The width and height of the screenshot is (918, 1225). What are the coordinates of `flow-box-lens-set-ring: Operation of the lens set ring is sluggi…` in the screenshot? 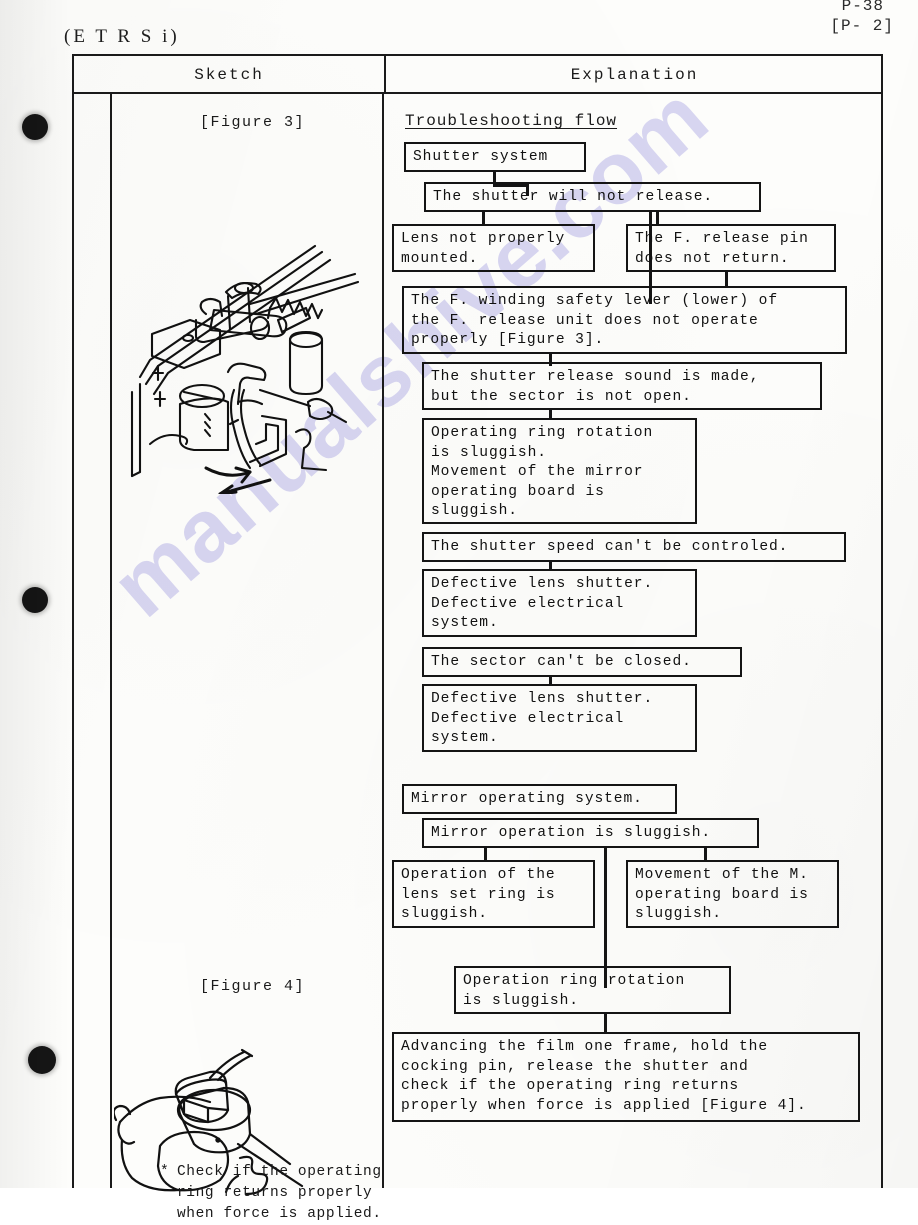 It's located at (493, 894).